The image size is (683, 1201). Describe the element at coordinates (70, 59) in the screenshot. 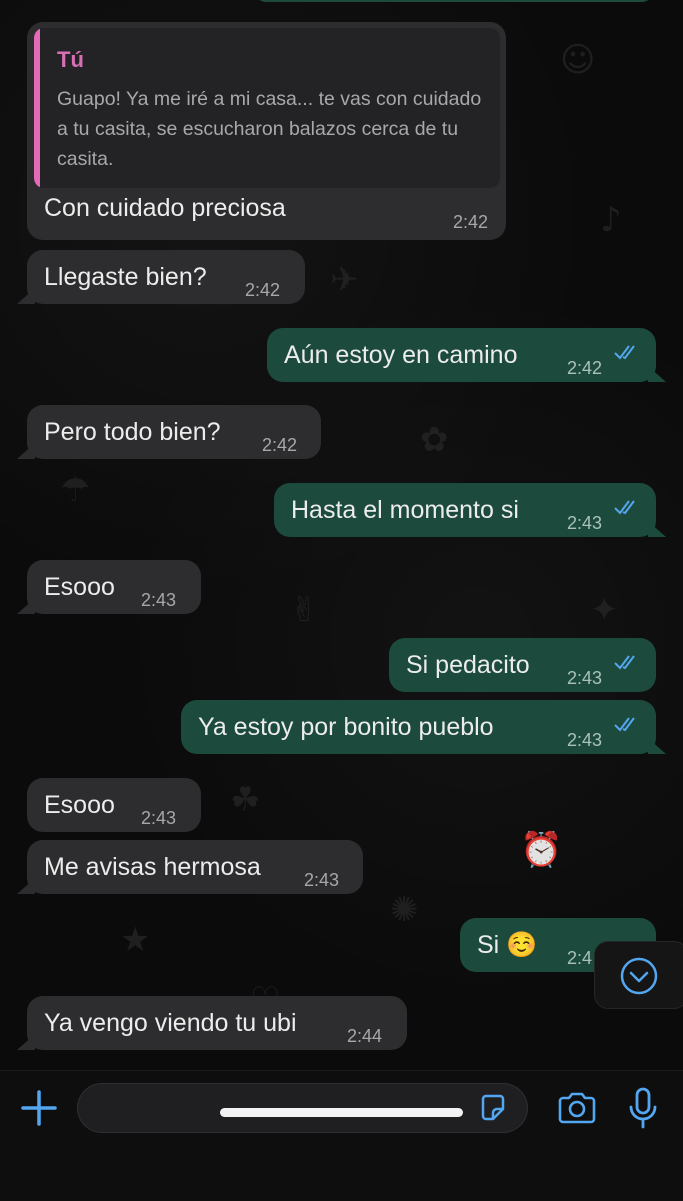

I see `quoted-author: Tú` at that location.